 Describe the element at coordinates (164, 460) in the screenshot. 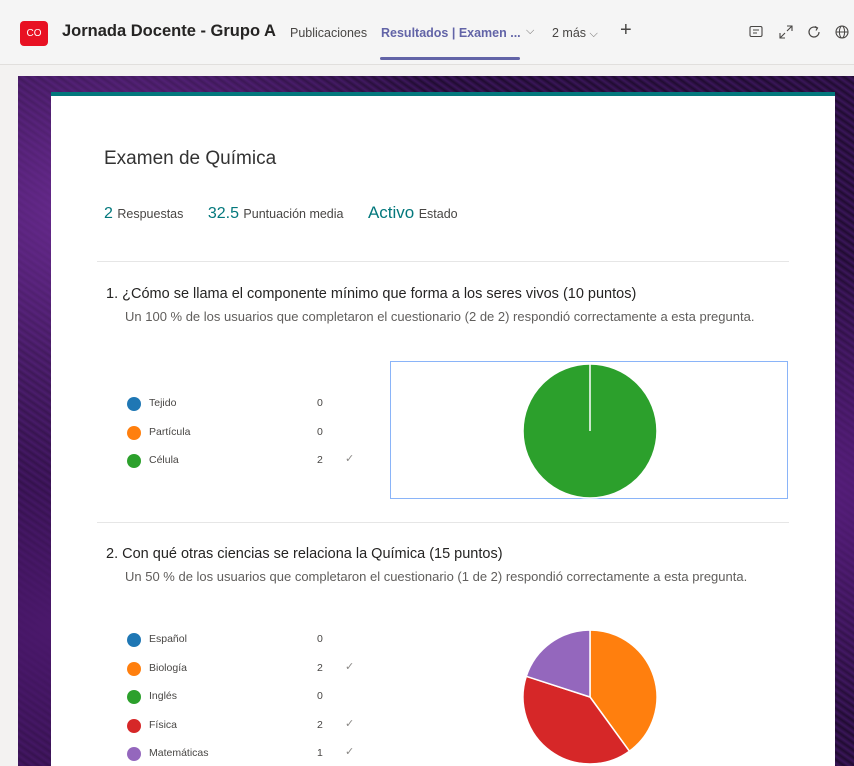

I see `legend-label: Célula` at that location.